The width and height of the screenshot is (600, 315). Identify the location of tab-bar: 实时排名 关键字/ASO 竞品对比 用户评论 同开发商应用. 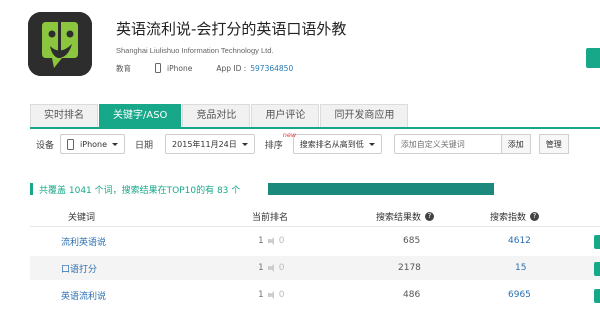
(219, 116).